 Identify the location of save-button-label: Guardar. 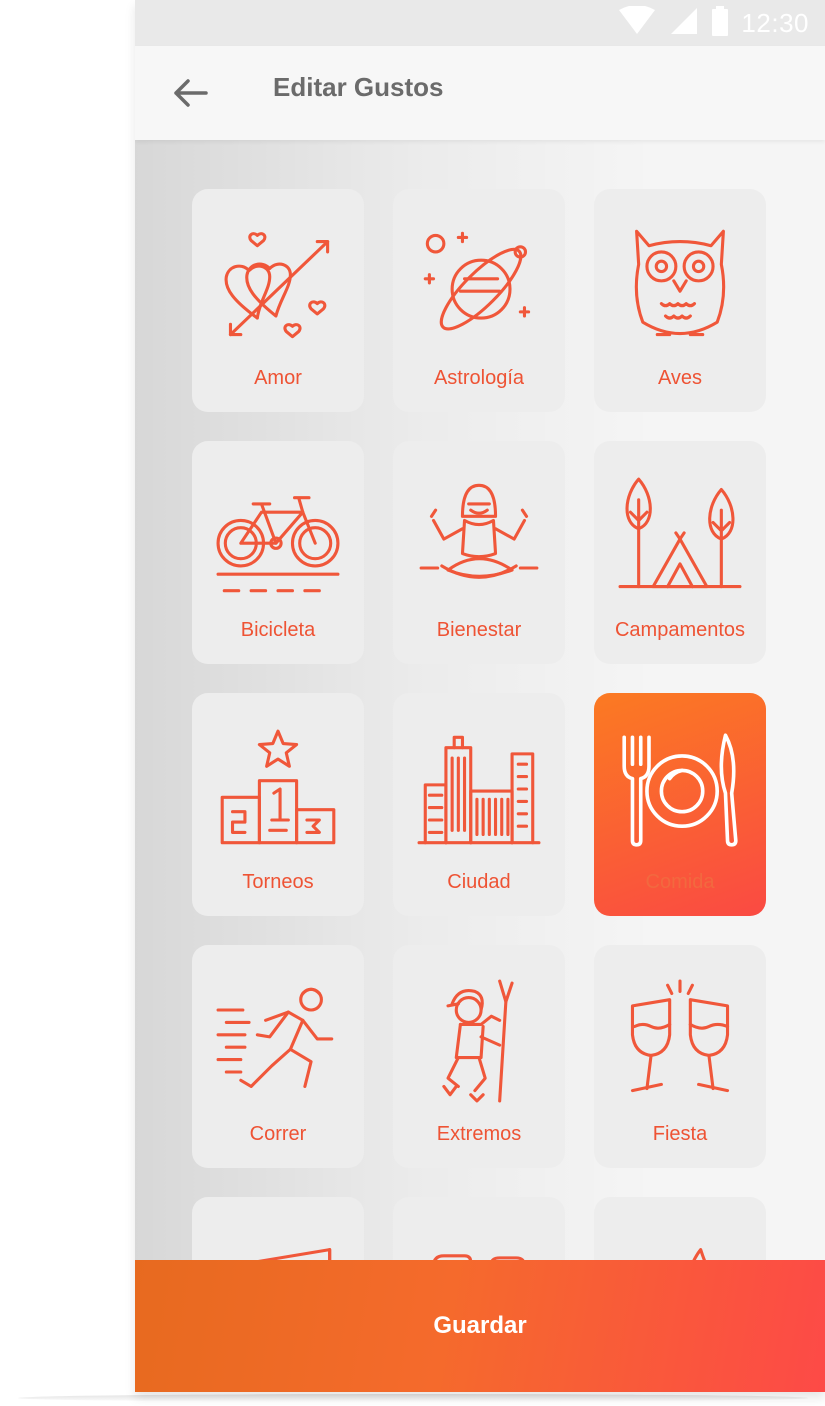
(480, 1325).